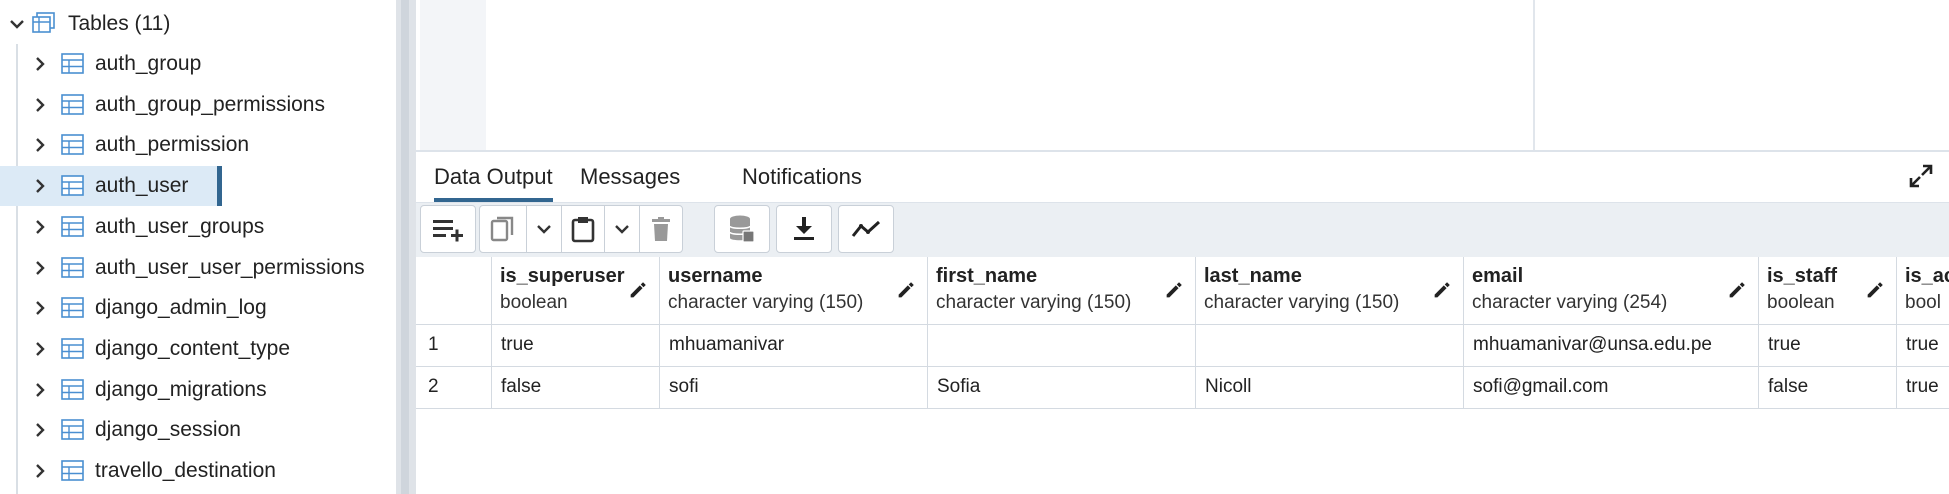 This screenshot has width=1949, height=494. I want to click on copy-paste-group, so click(581, 229).